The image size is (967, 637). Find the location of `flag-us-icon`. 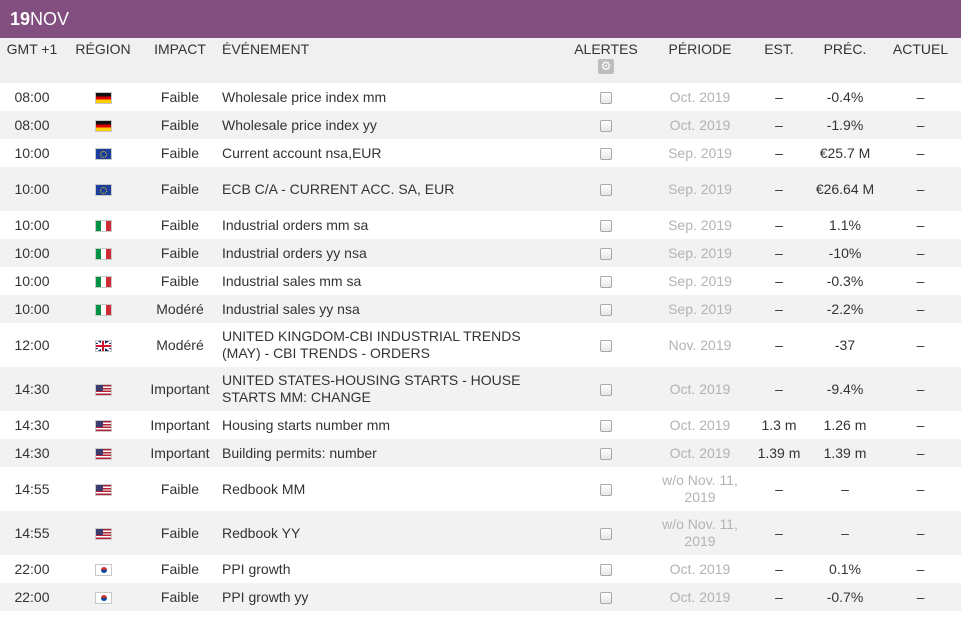

flag-us-icon is located at coordinates (103, 425).